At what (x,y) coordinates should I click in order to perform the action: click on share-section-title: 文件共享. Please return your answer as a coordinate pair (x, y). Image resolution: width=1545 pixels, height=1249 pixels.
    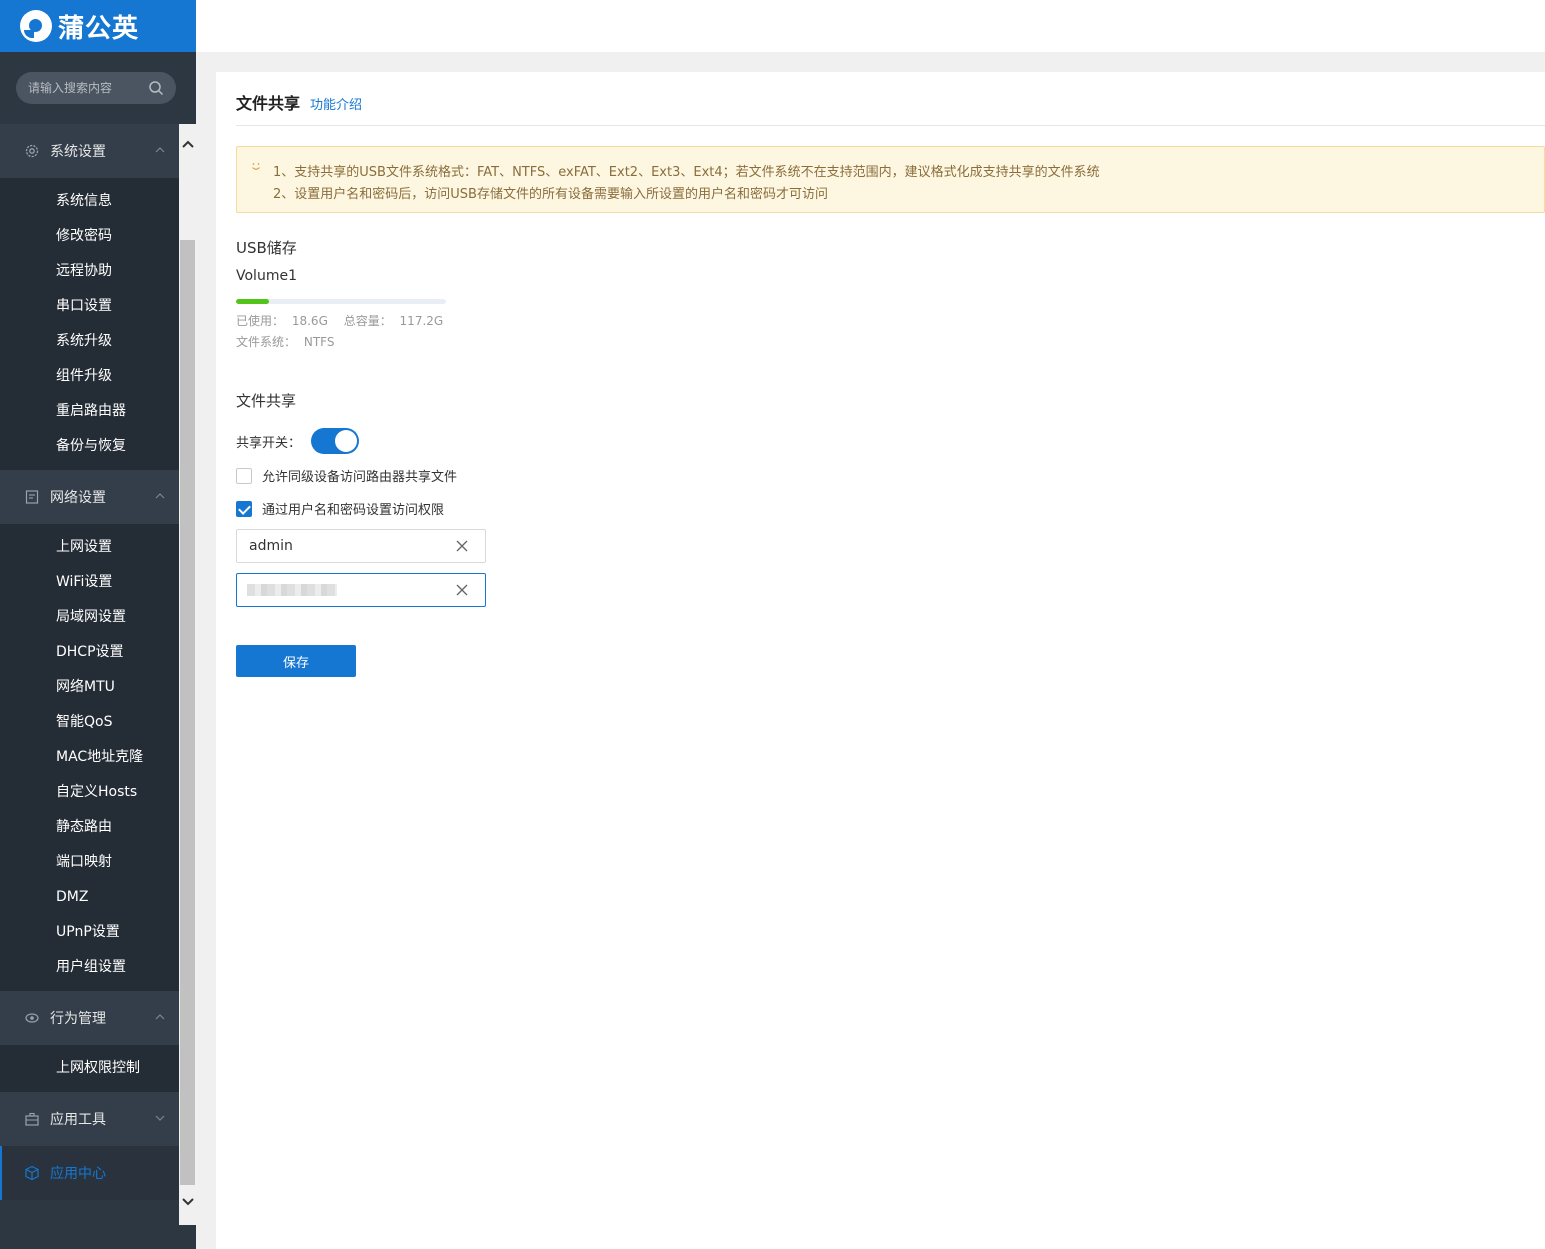
    Looking at the image, I should click on (266, 401).